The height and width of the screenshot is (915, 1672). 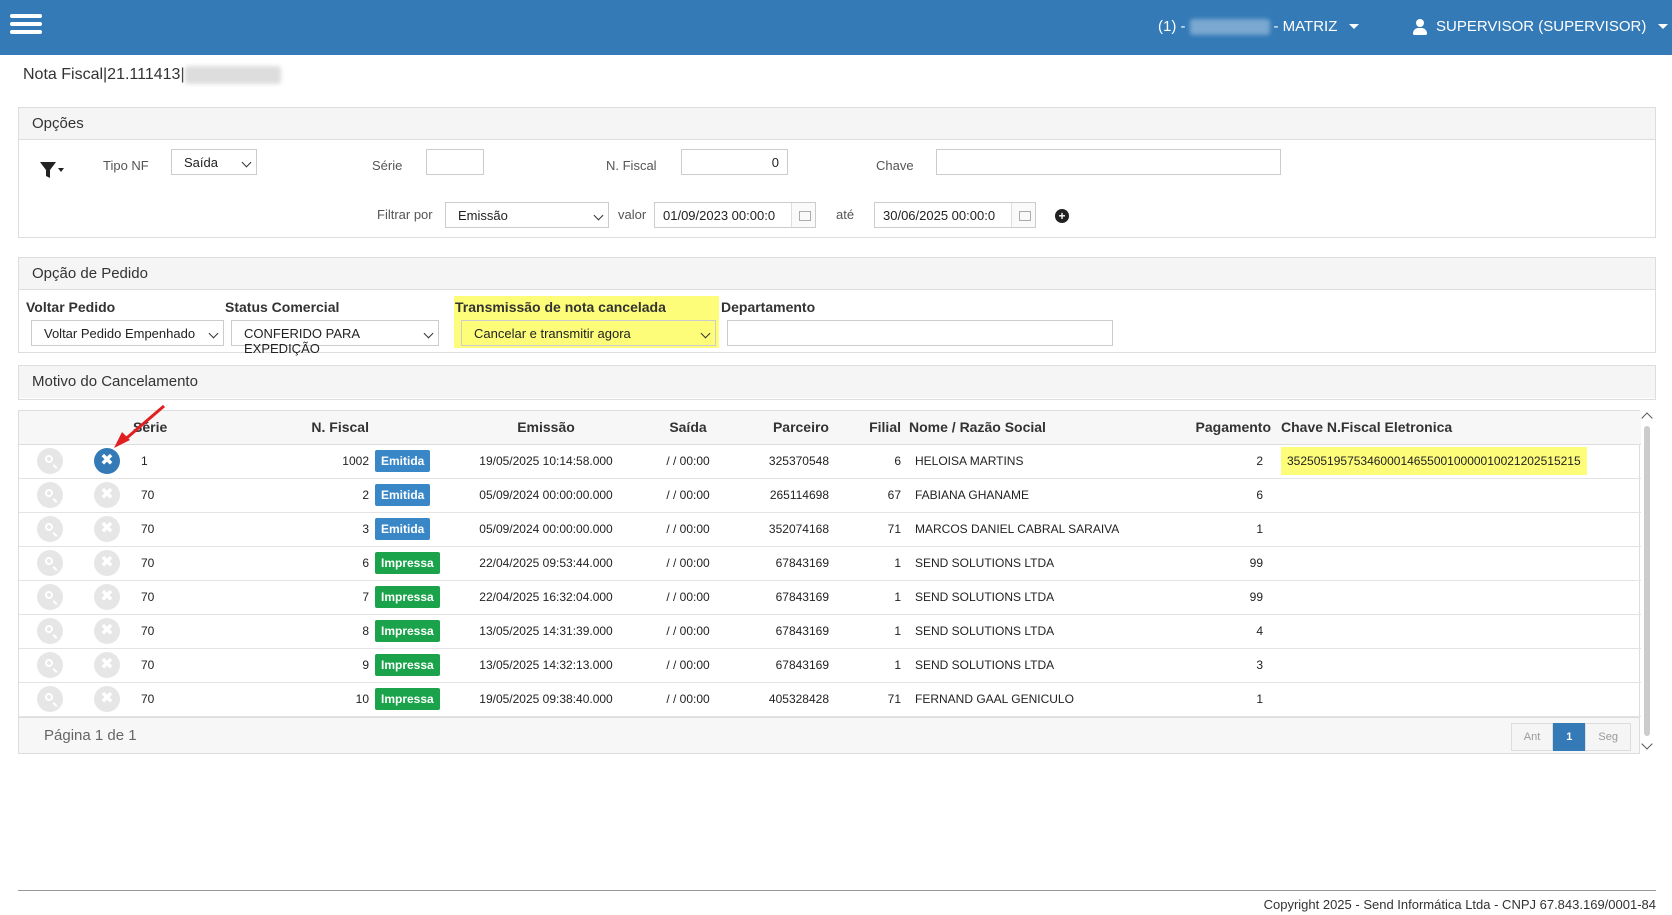 I want to click on status-value: CONFERIDO PARA EXPEDIÇÃO, so click(x=302, y=341).